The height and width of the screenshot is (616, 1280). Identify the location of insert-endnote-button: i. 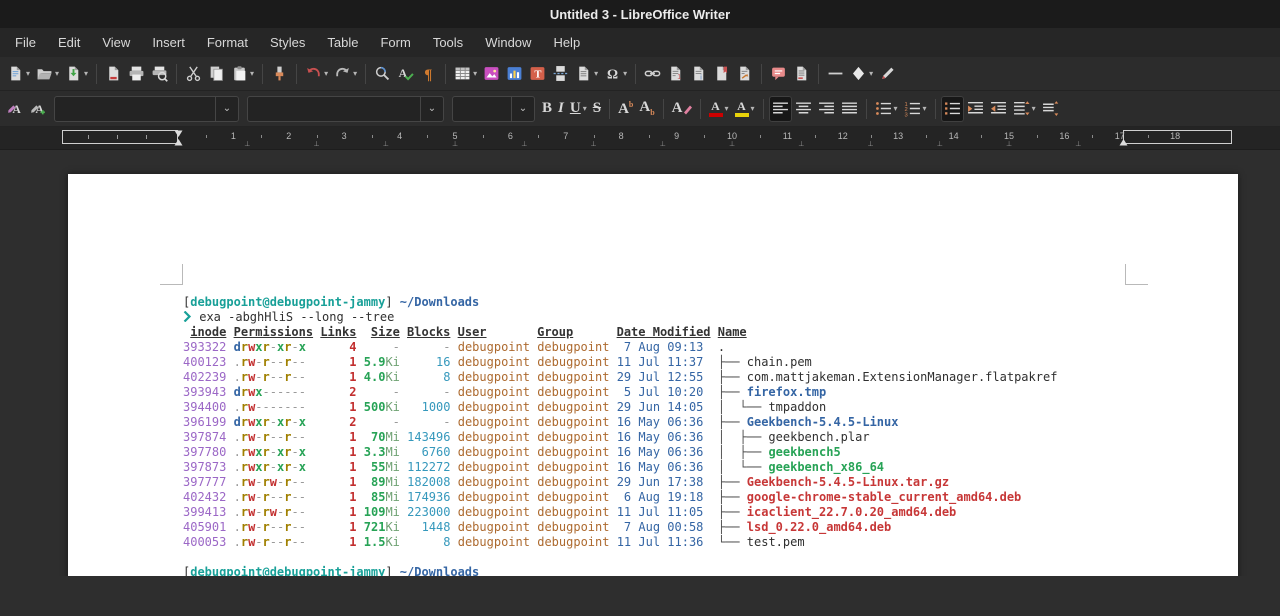
(698, 74).